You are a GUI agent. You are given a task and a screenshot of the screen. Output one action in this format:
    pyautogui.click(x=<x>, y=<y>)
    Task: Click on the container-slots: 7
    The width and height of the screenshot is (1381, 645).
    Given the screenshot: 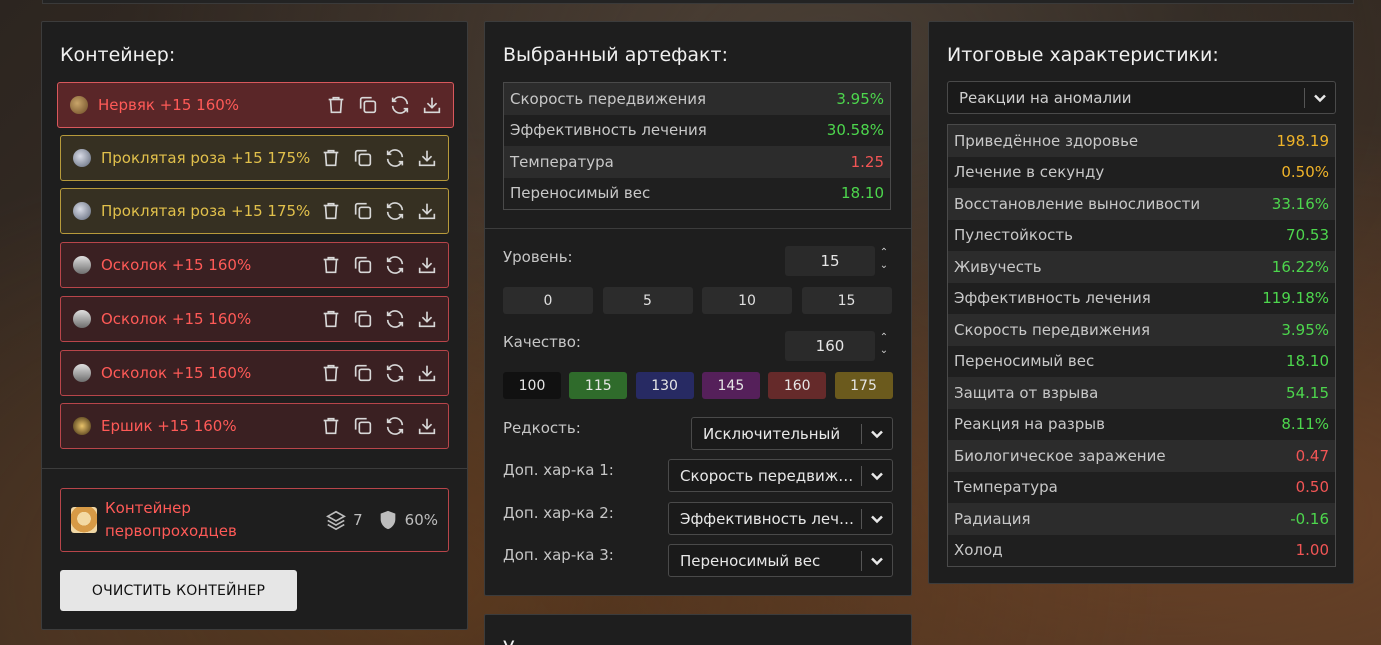 What is the action you would take?
    pyautogui.click(x=358, y=520)
    